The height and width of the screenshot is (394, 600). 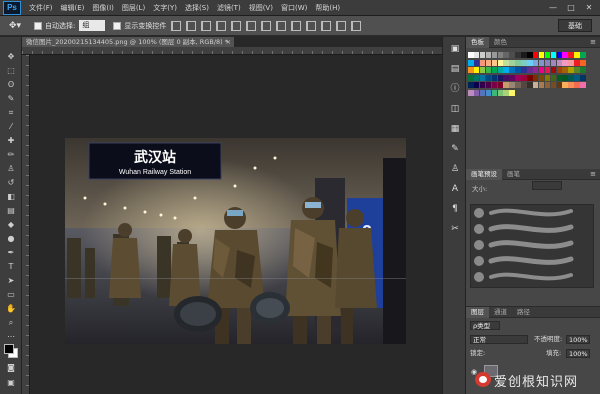 What do you see at coordinates (296, 25) in the screenshot?
I see `distribute-bottom-icon` at bounding box center [296, 25].